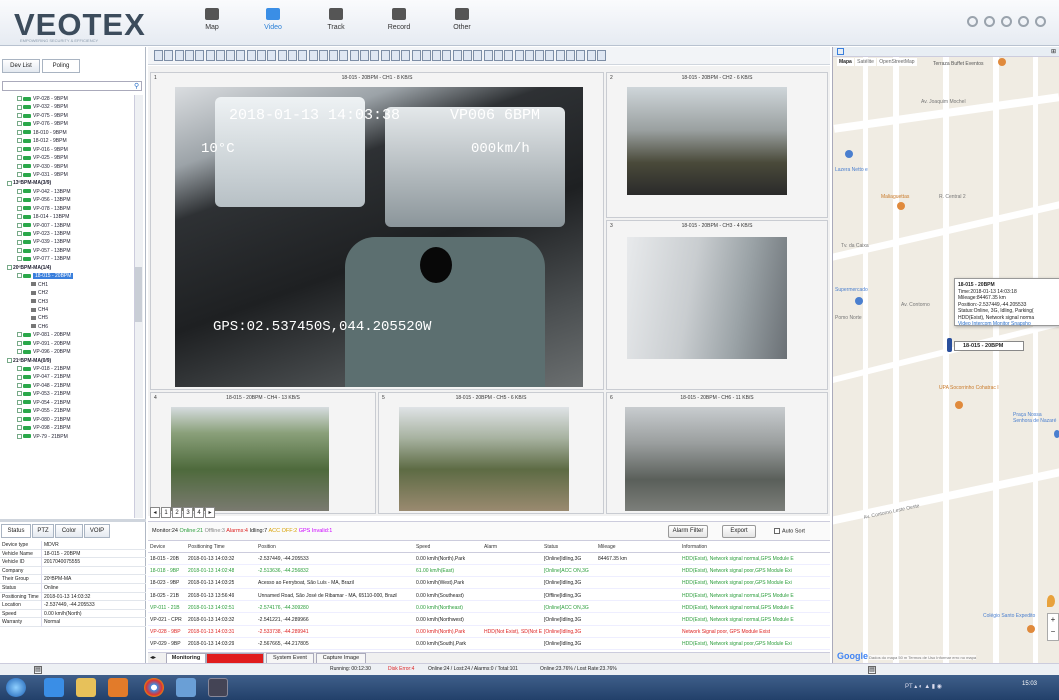 Image resolution: width=1059 pixels, height=700 pixels. I want to click on page-button: 2, so click(177, 512).